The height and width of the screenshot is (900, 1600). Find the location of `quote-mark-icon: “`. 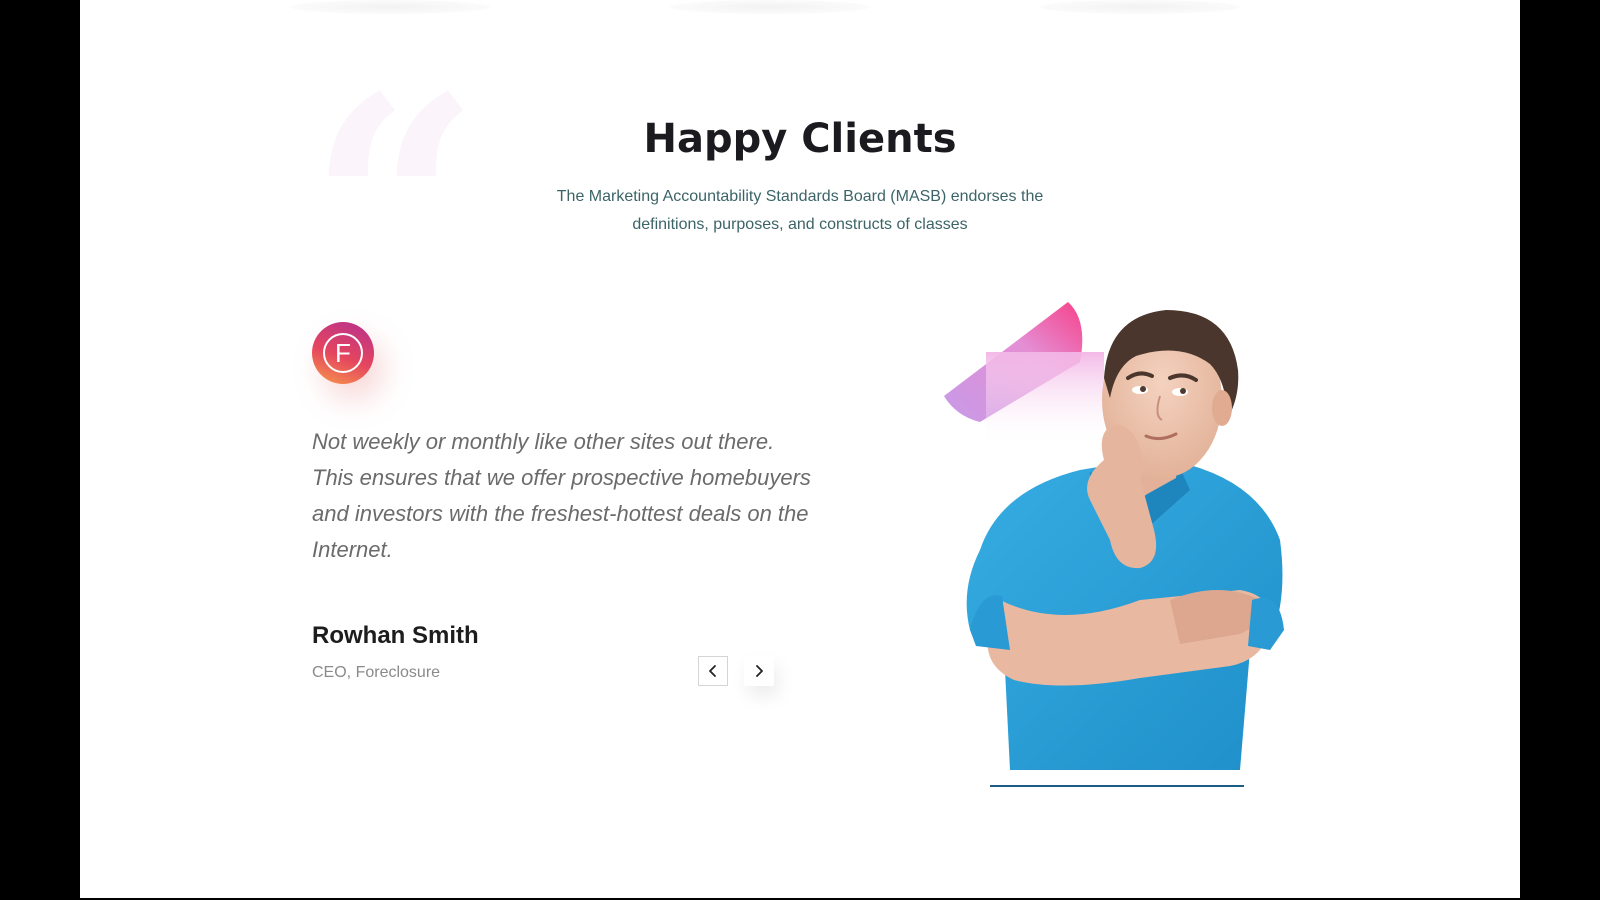

quote-mark-icon: “ is located at coordinates (394, 207).